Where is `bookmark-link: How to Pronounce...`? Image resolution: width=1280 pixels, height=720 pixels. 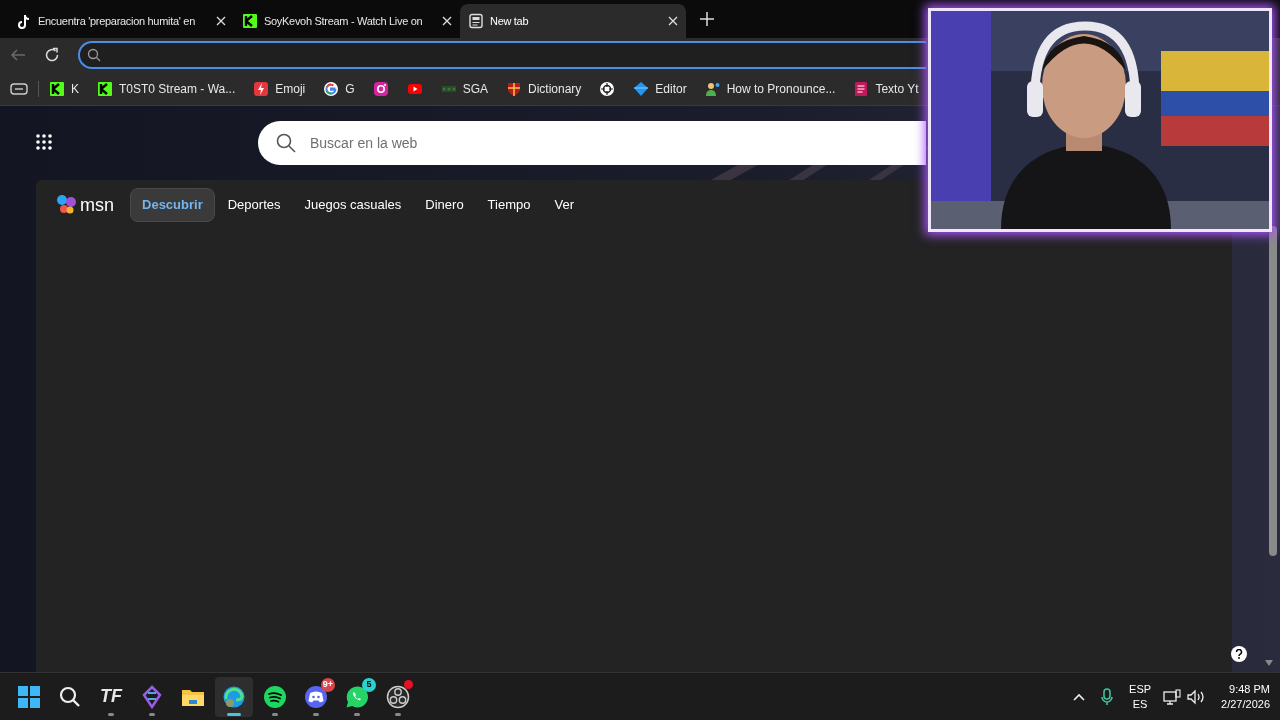 bookmark-link: How to Pronounce... is located at coordinates (770, 88).